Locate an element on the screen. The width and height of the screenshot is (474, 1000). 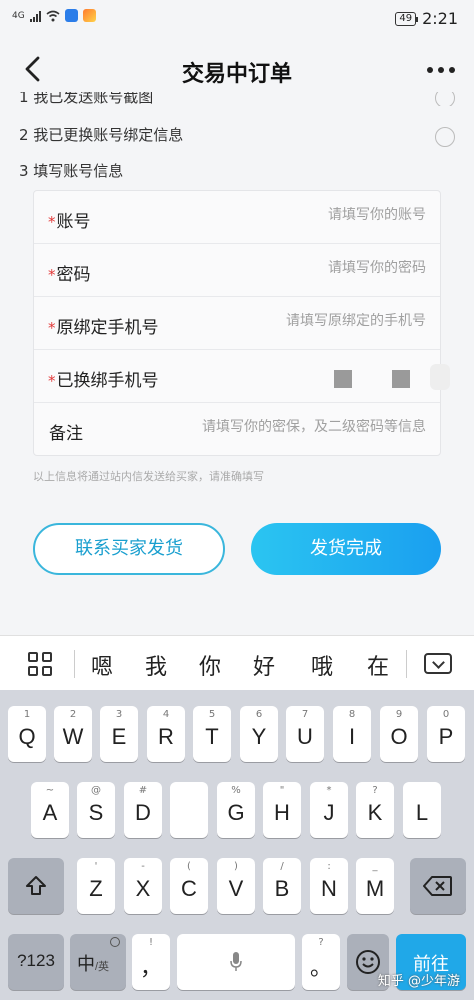
key-d: # D is located at coordinates (143, 810).